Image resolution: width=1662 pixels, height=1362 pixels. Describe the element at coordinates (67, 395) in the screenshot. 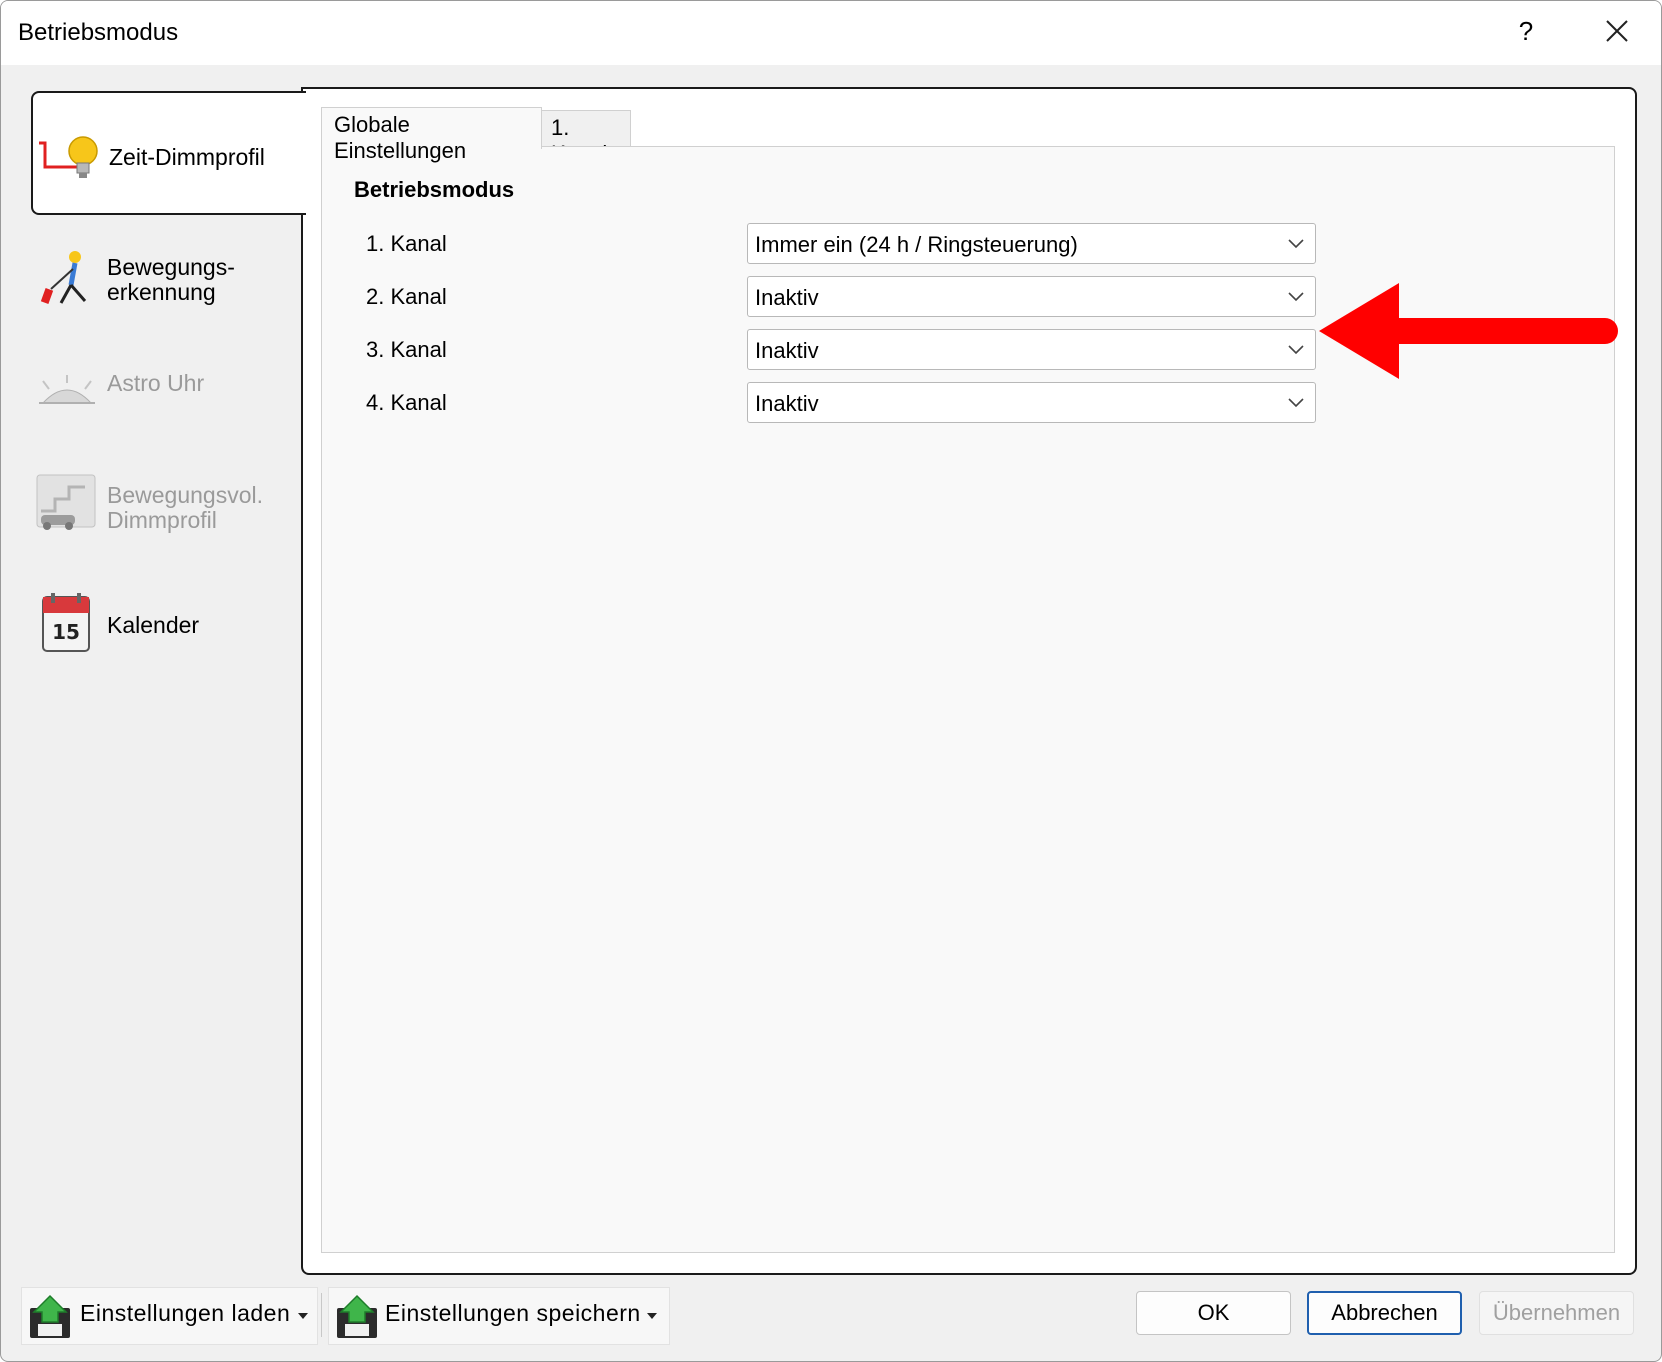

I see `astro-clock-icon` at that location.